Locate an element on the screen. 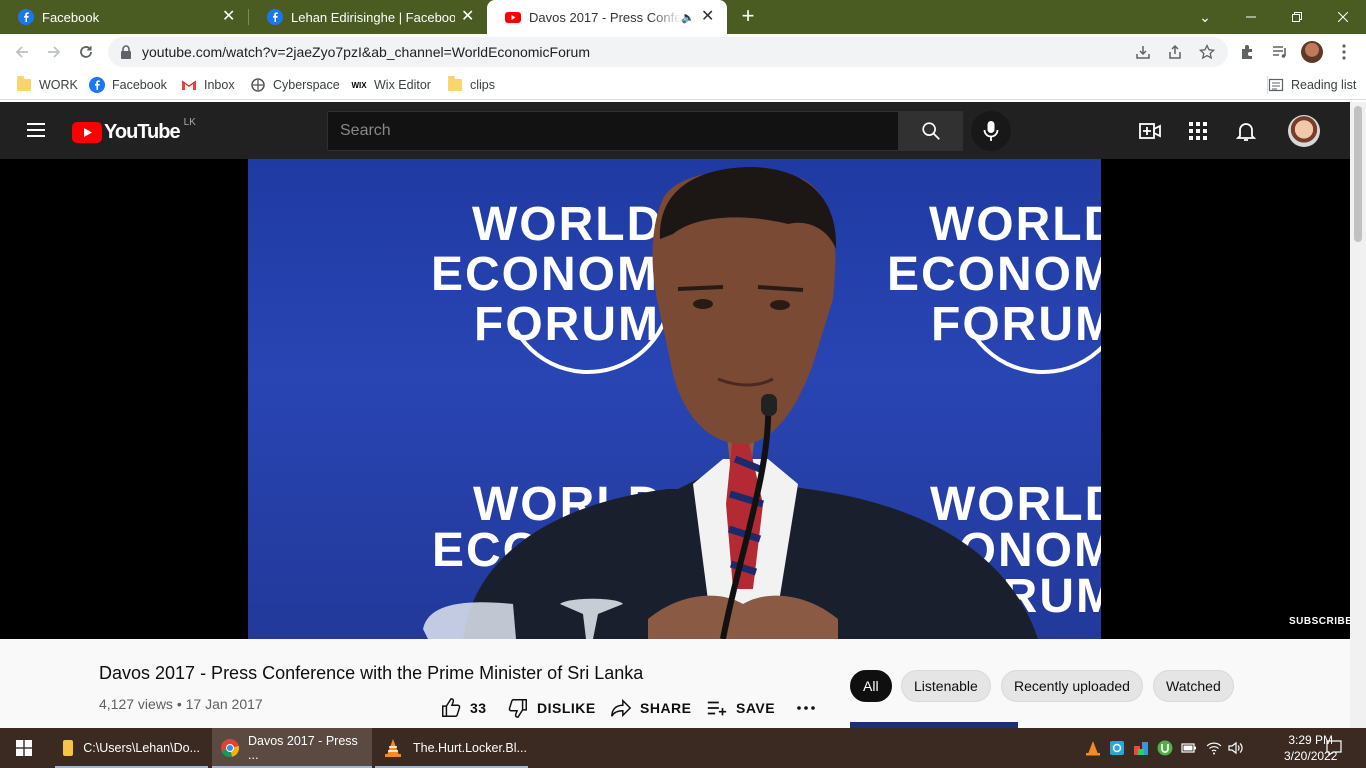 The image size is (1366, 768). bookmark-clips: clips is located at coordinates (471, 85).